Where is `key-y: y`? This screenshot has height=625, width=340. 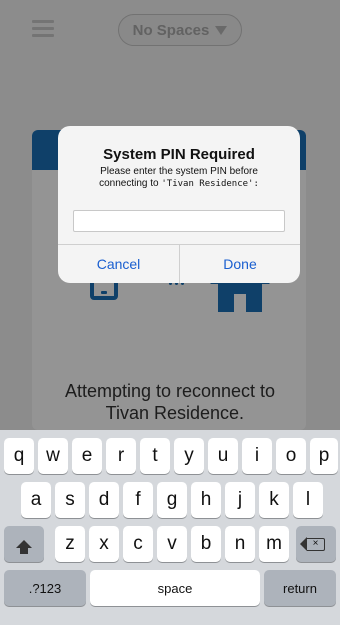
key-y: y is located at coordinates (189, 456).